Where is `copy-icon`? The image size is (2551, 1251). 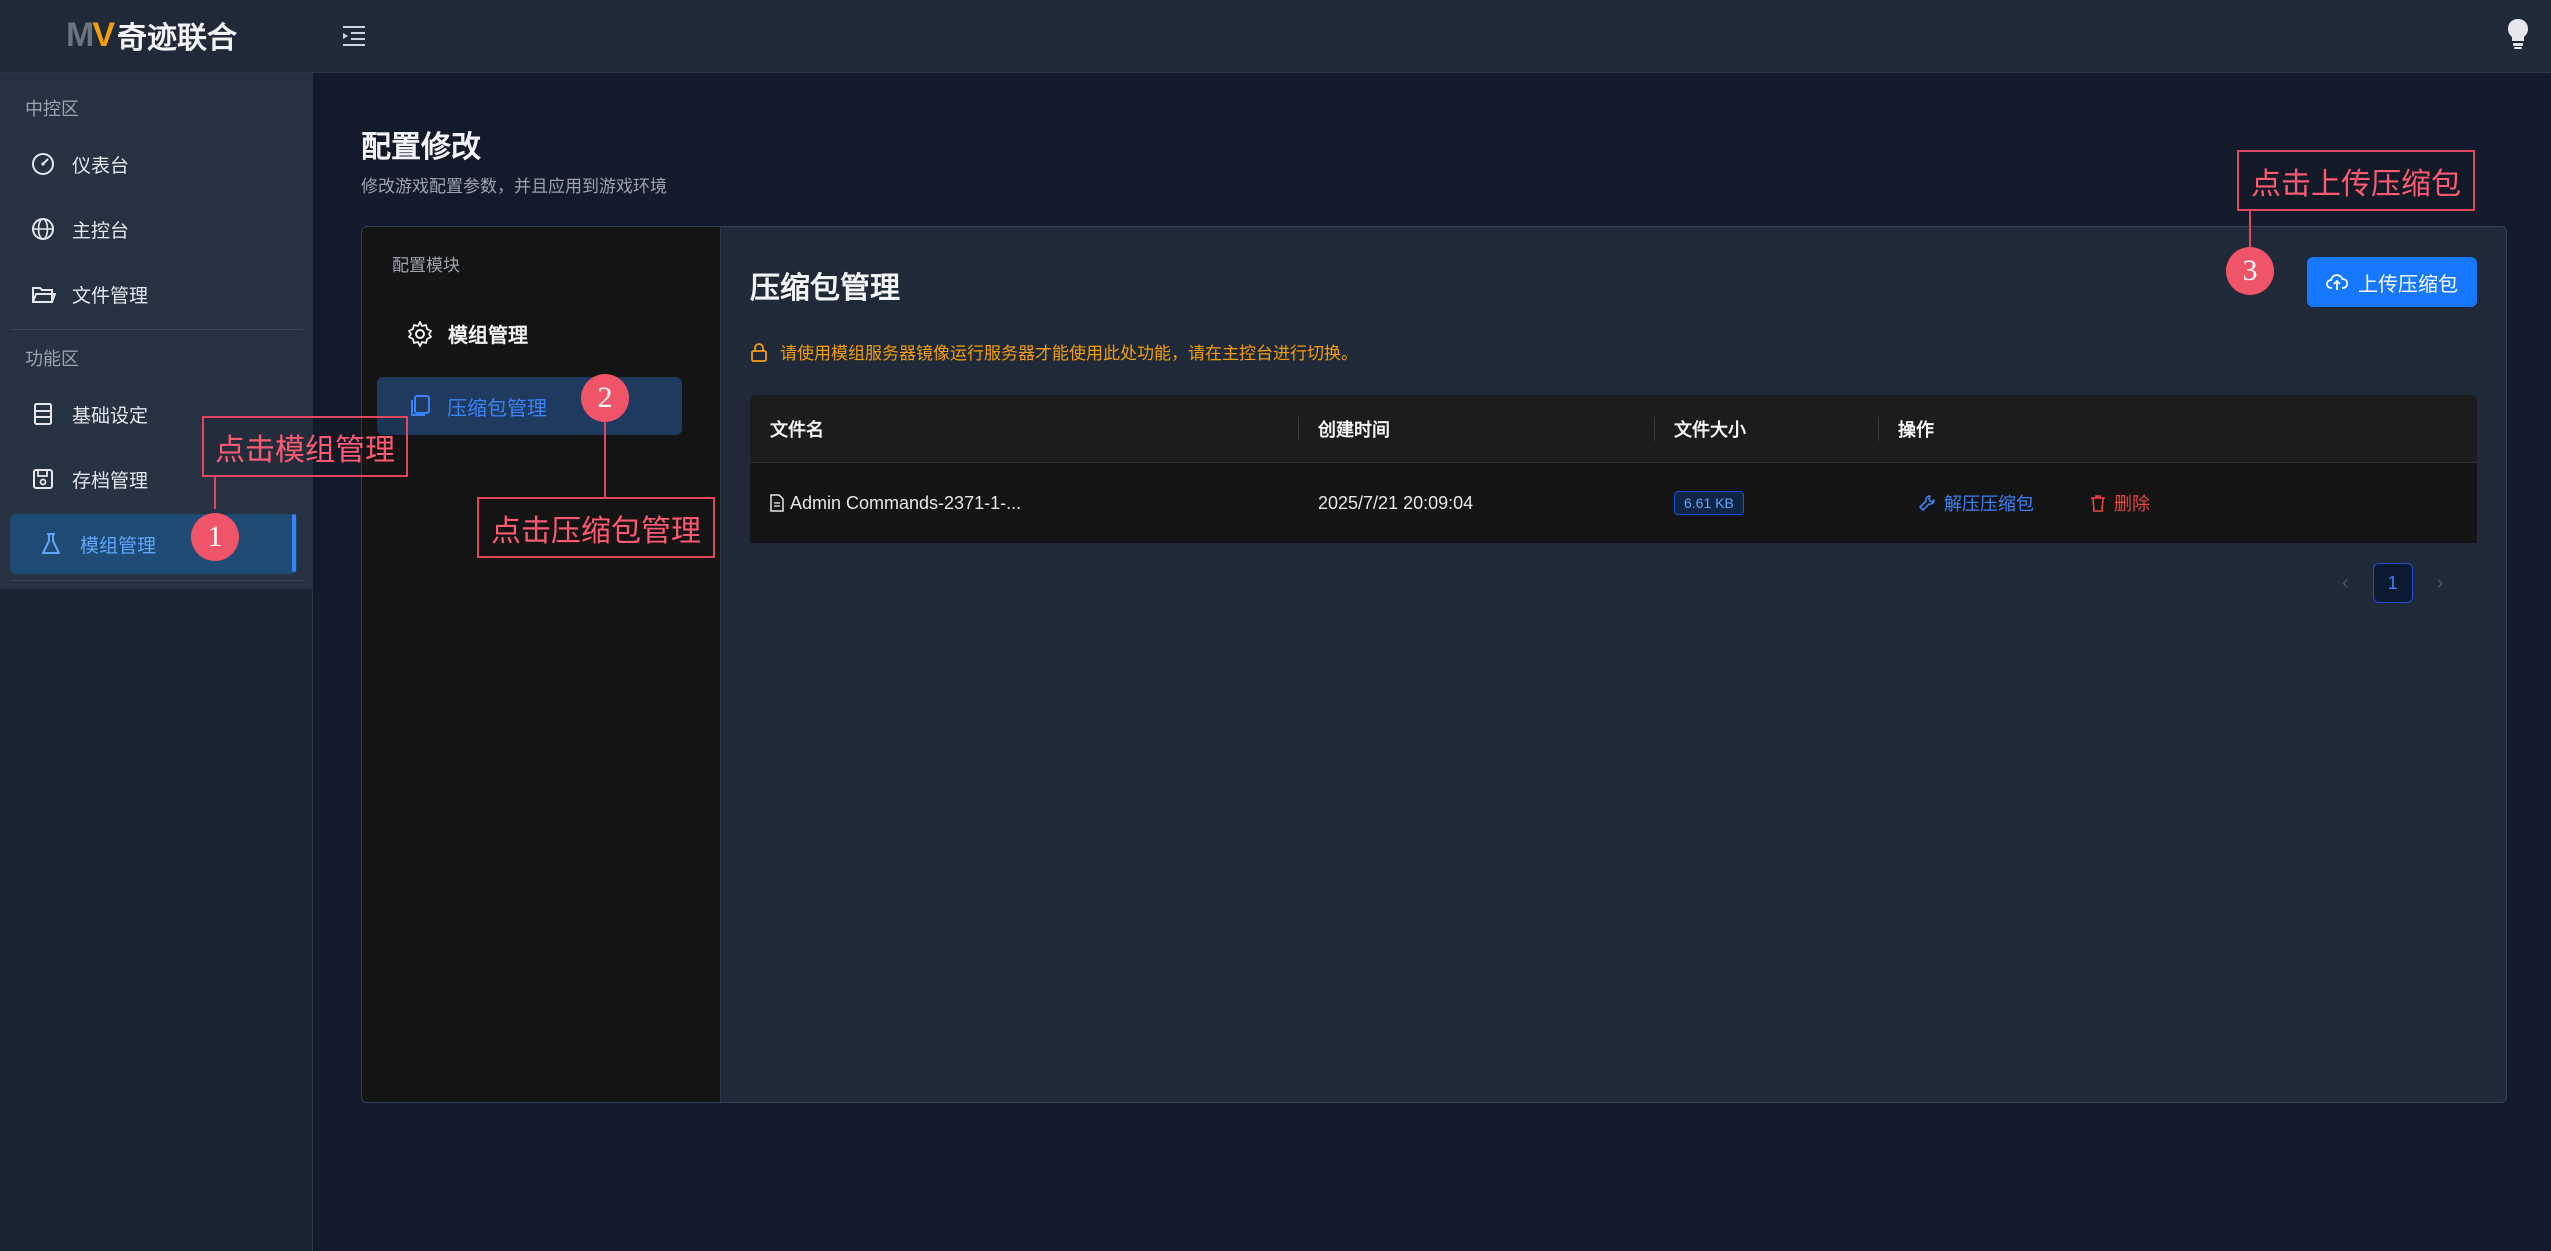
copy-icon is located at coordinates (420, 405).